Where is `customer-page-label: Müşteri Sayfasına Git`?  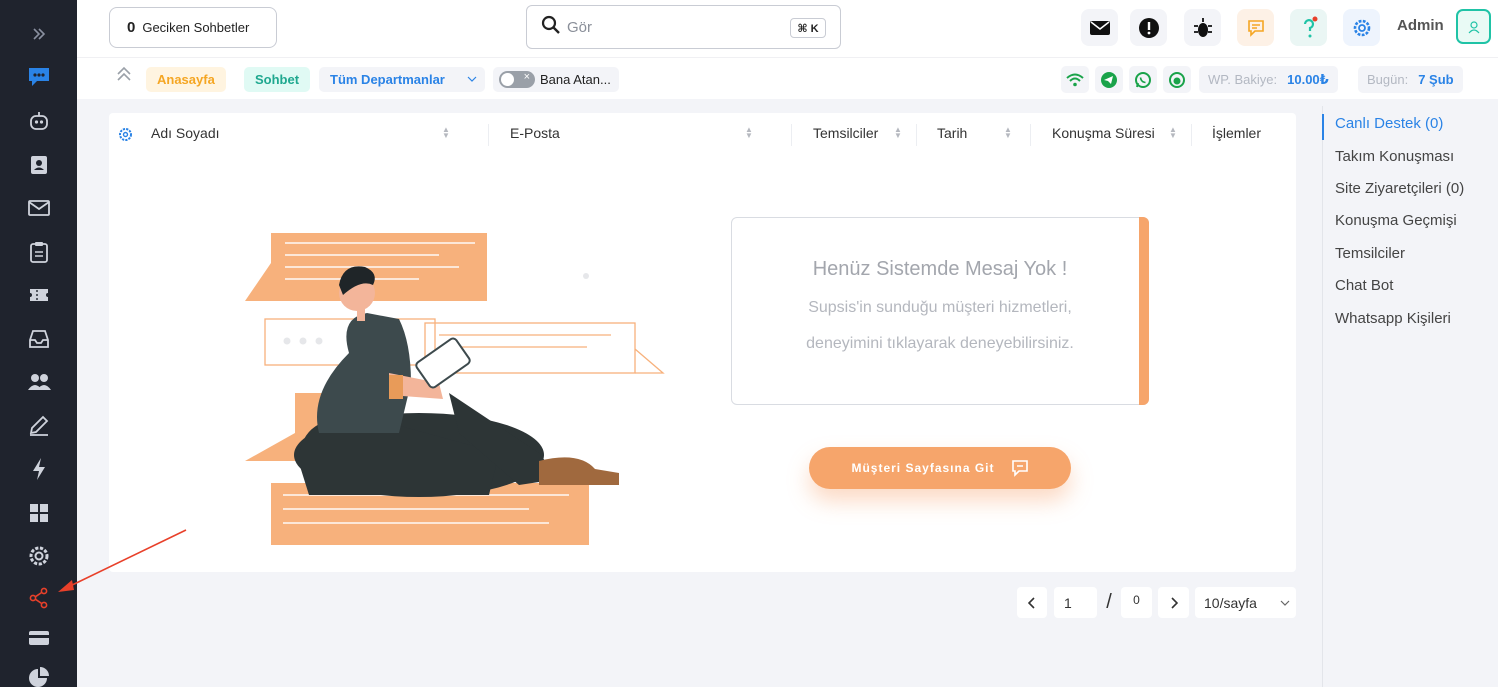 customer-page-label: Müşteri Sayfasına Git is located at coordinates (923, 468).